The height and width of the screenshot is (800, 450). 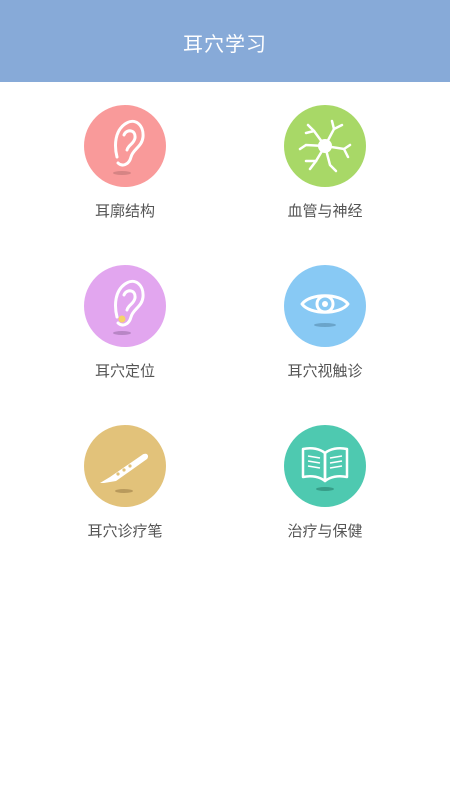 What do you see at coordinates (125, 146) in the screenshot?
I see `ear-icon` at bounding box center [125, 146].